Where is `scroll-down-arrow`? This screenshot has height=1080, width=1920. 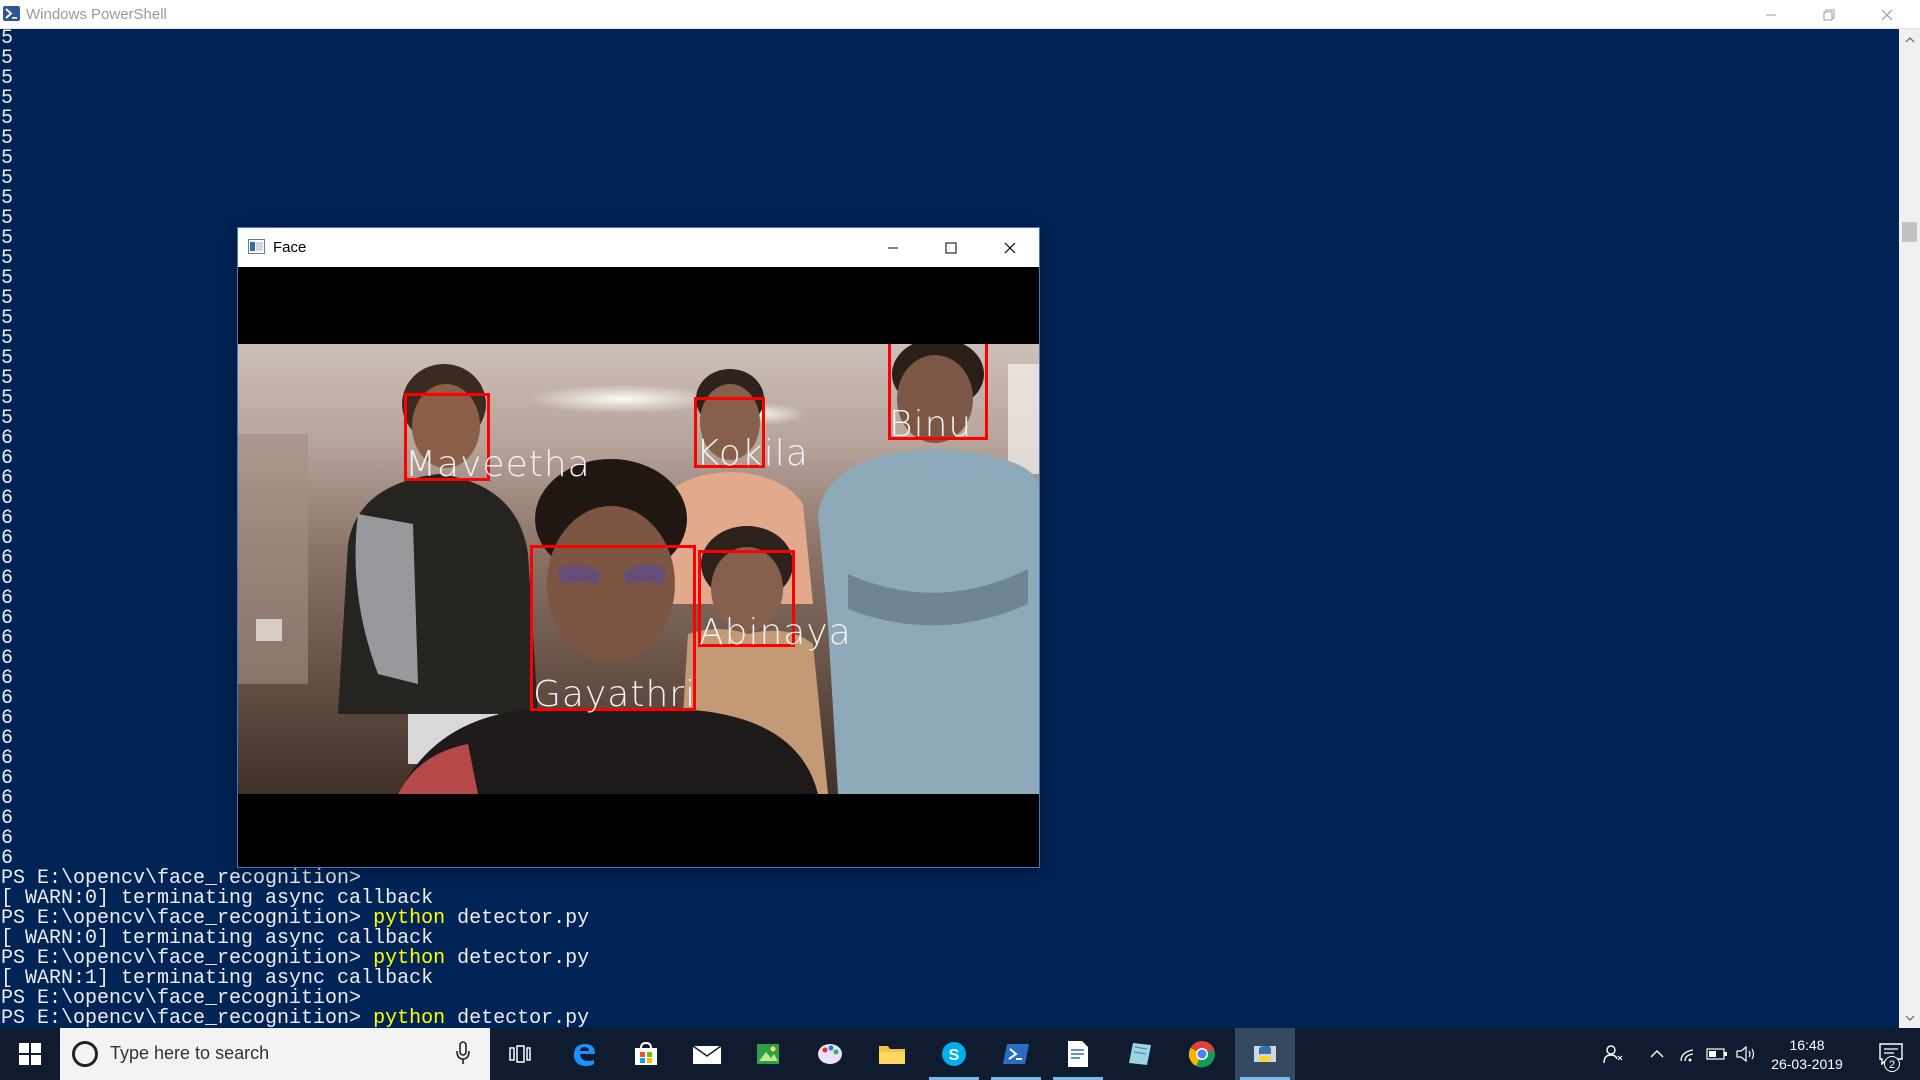 scroll-down-arrow is located at coordinates (1909, 1017).